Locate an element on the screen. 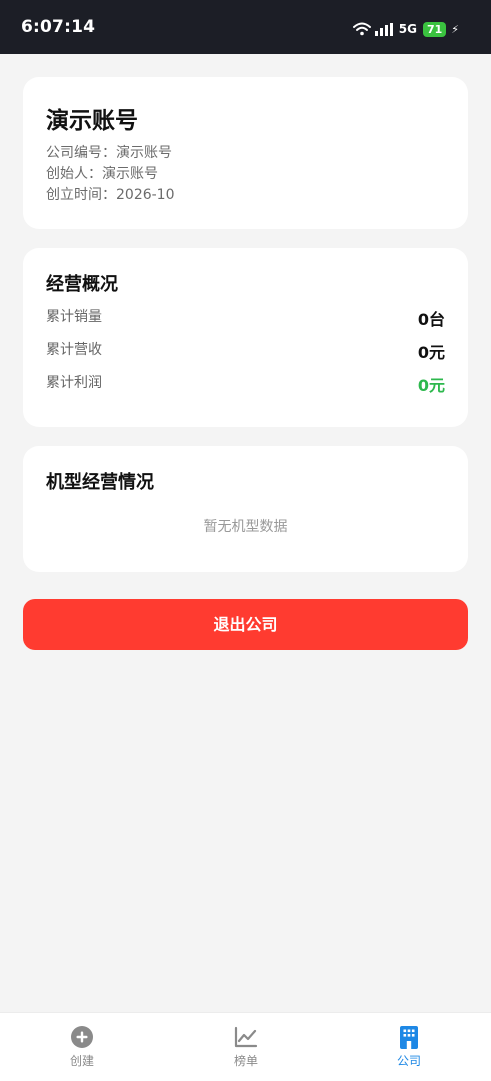 This screenshot has height=1081, width=491. stat-label: 累计利润 is located at coordinates (74, 383).